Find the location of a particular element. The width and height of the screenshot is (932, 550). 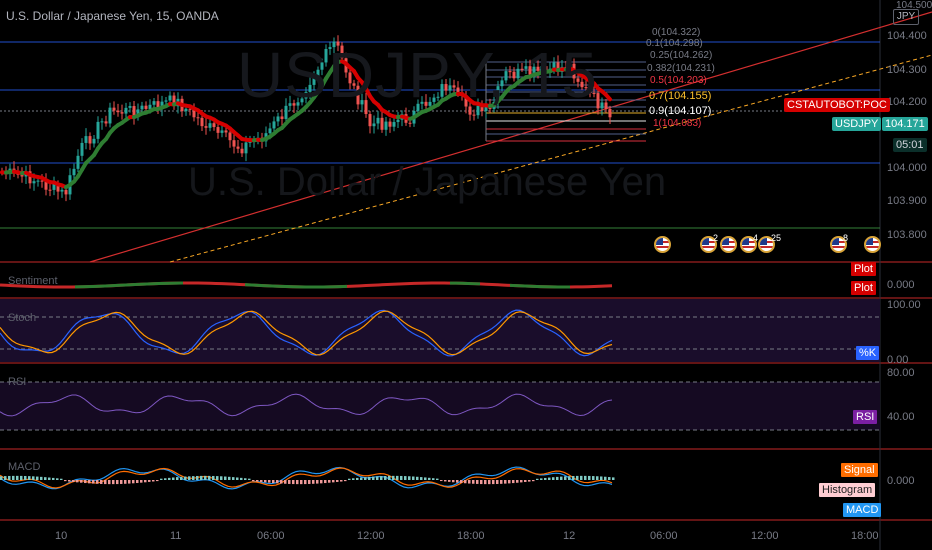

event-count-badge: 8 is located at coordinates (846, 238).